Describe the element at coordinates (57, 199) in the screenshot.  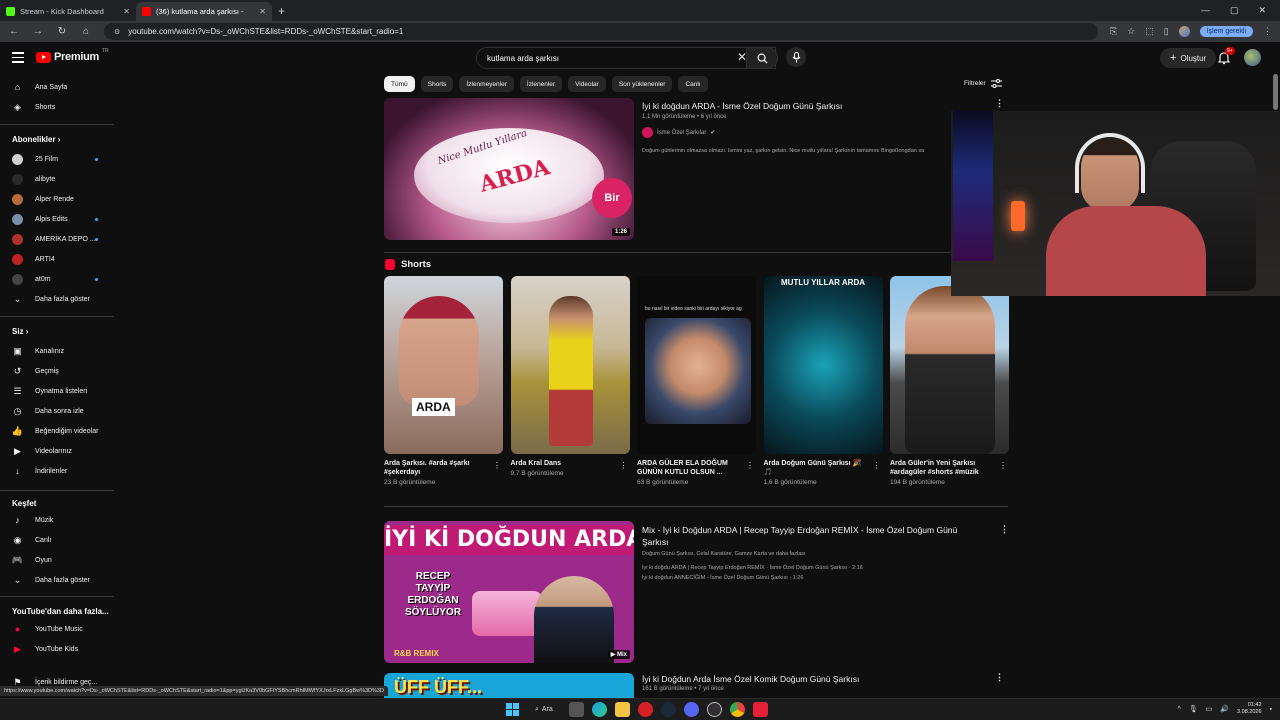
I see `sidebar-item-subscription: Alper Rende` at that location.